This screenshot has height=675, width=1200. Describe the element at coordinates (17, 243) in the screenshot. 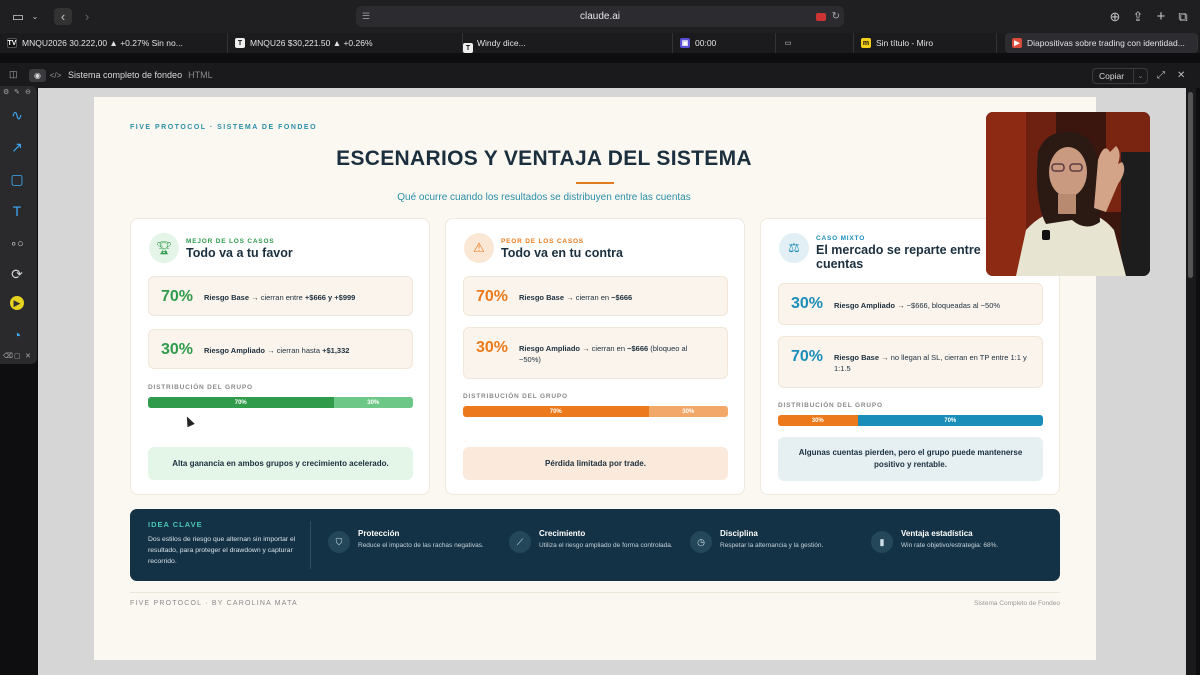

I see `shapes-tool-icon: ∘○` at that location.